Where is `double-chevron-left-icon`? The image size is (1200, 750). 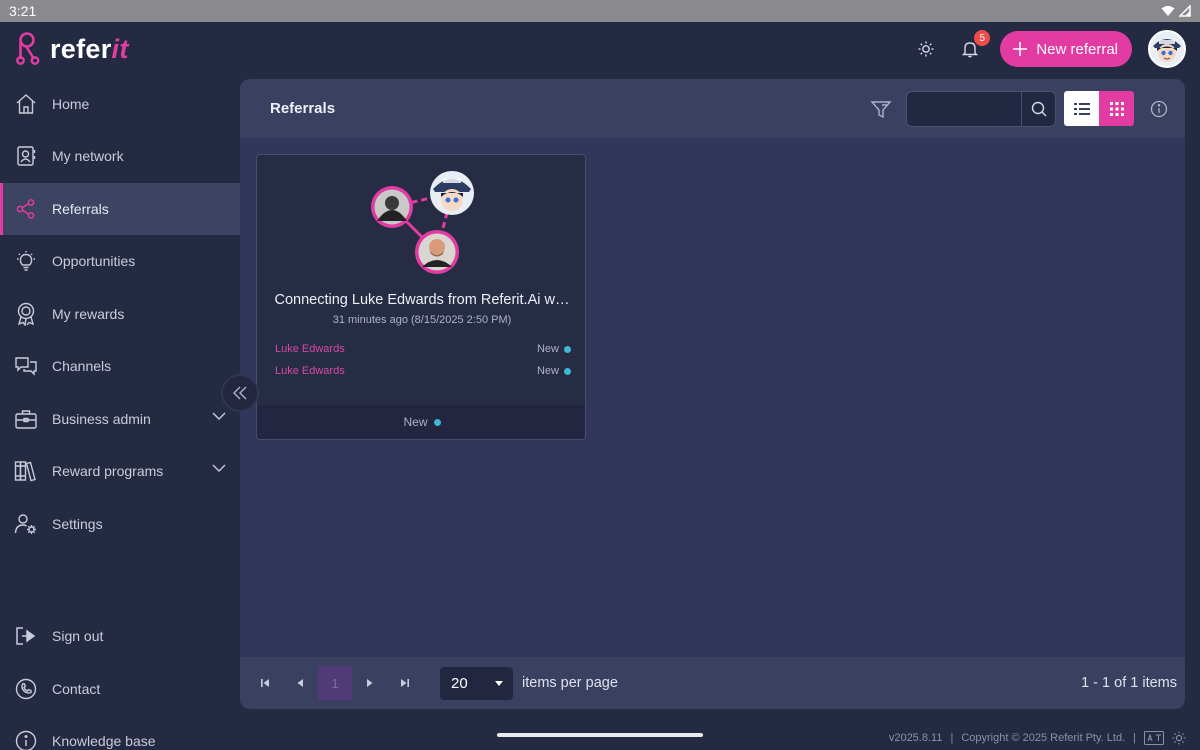
double-chevron-left-icon is located at coordinates (240, 393).